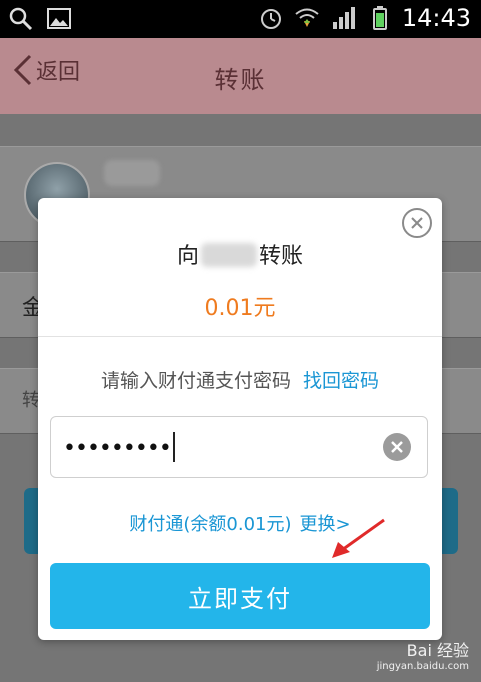 Image resolution: width=481 pixels, height=682 pixels. I want to click on password-input: •••••••••, so click(239, 447).